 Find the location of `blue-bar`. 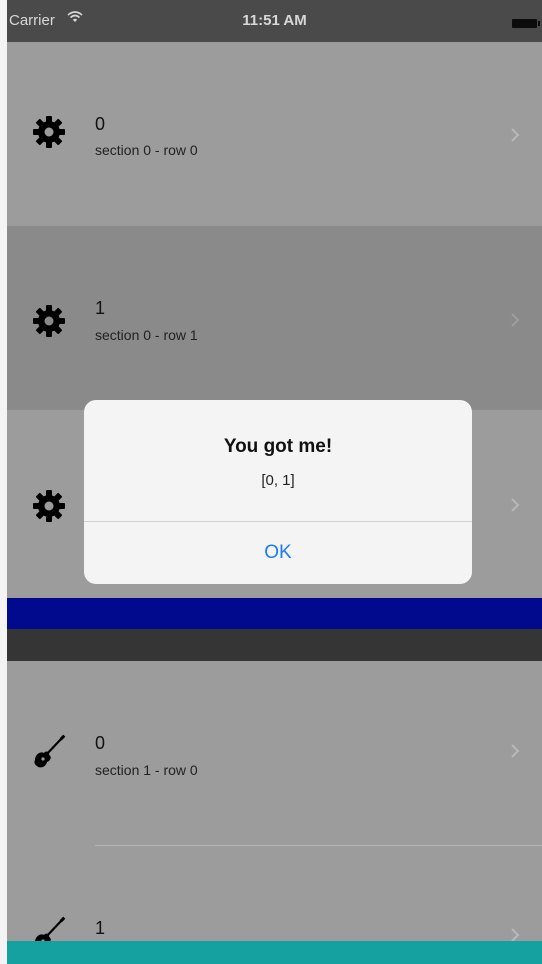

blue-bar is located at coordinates (274, 613).